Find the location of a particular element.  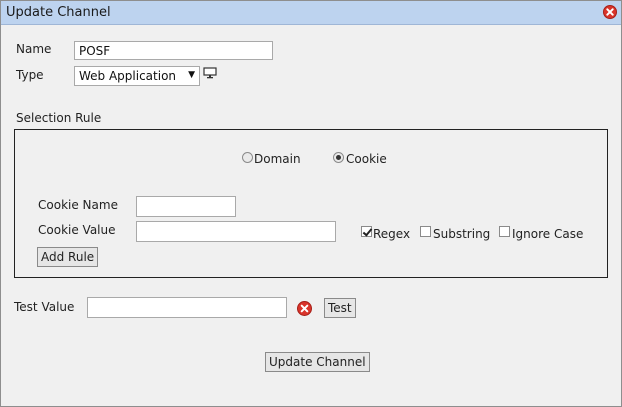

close-icon is located at coordinates (610, 12).